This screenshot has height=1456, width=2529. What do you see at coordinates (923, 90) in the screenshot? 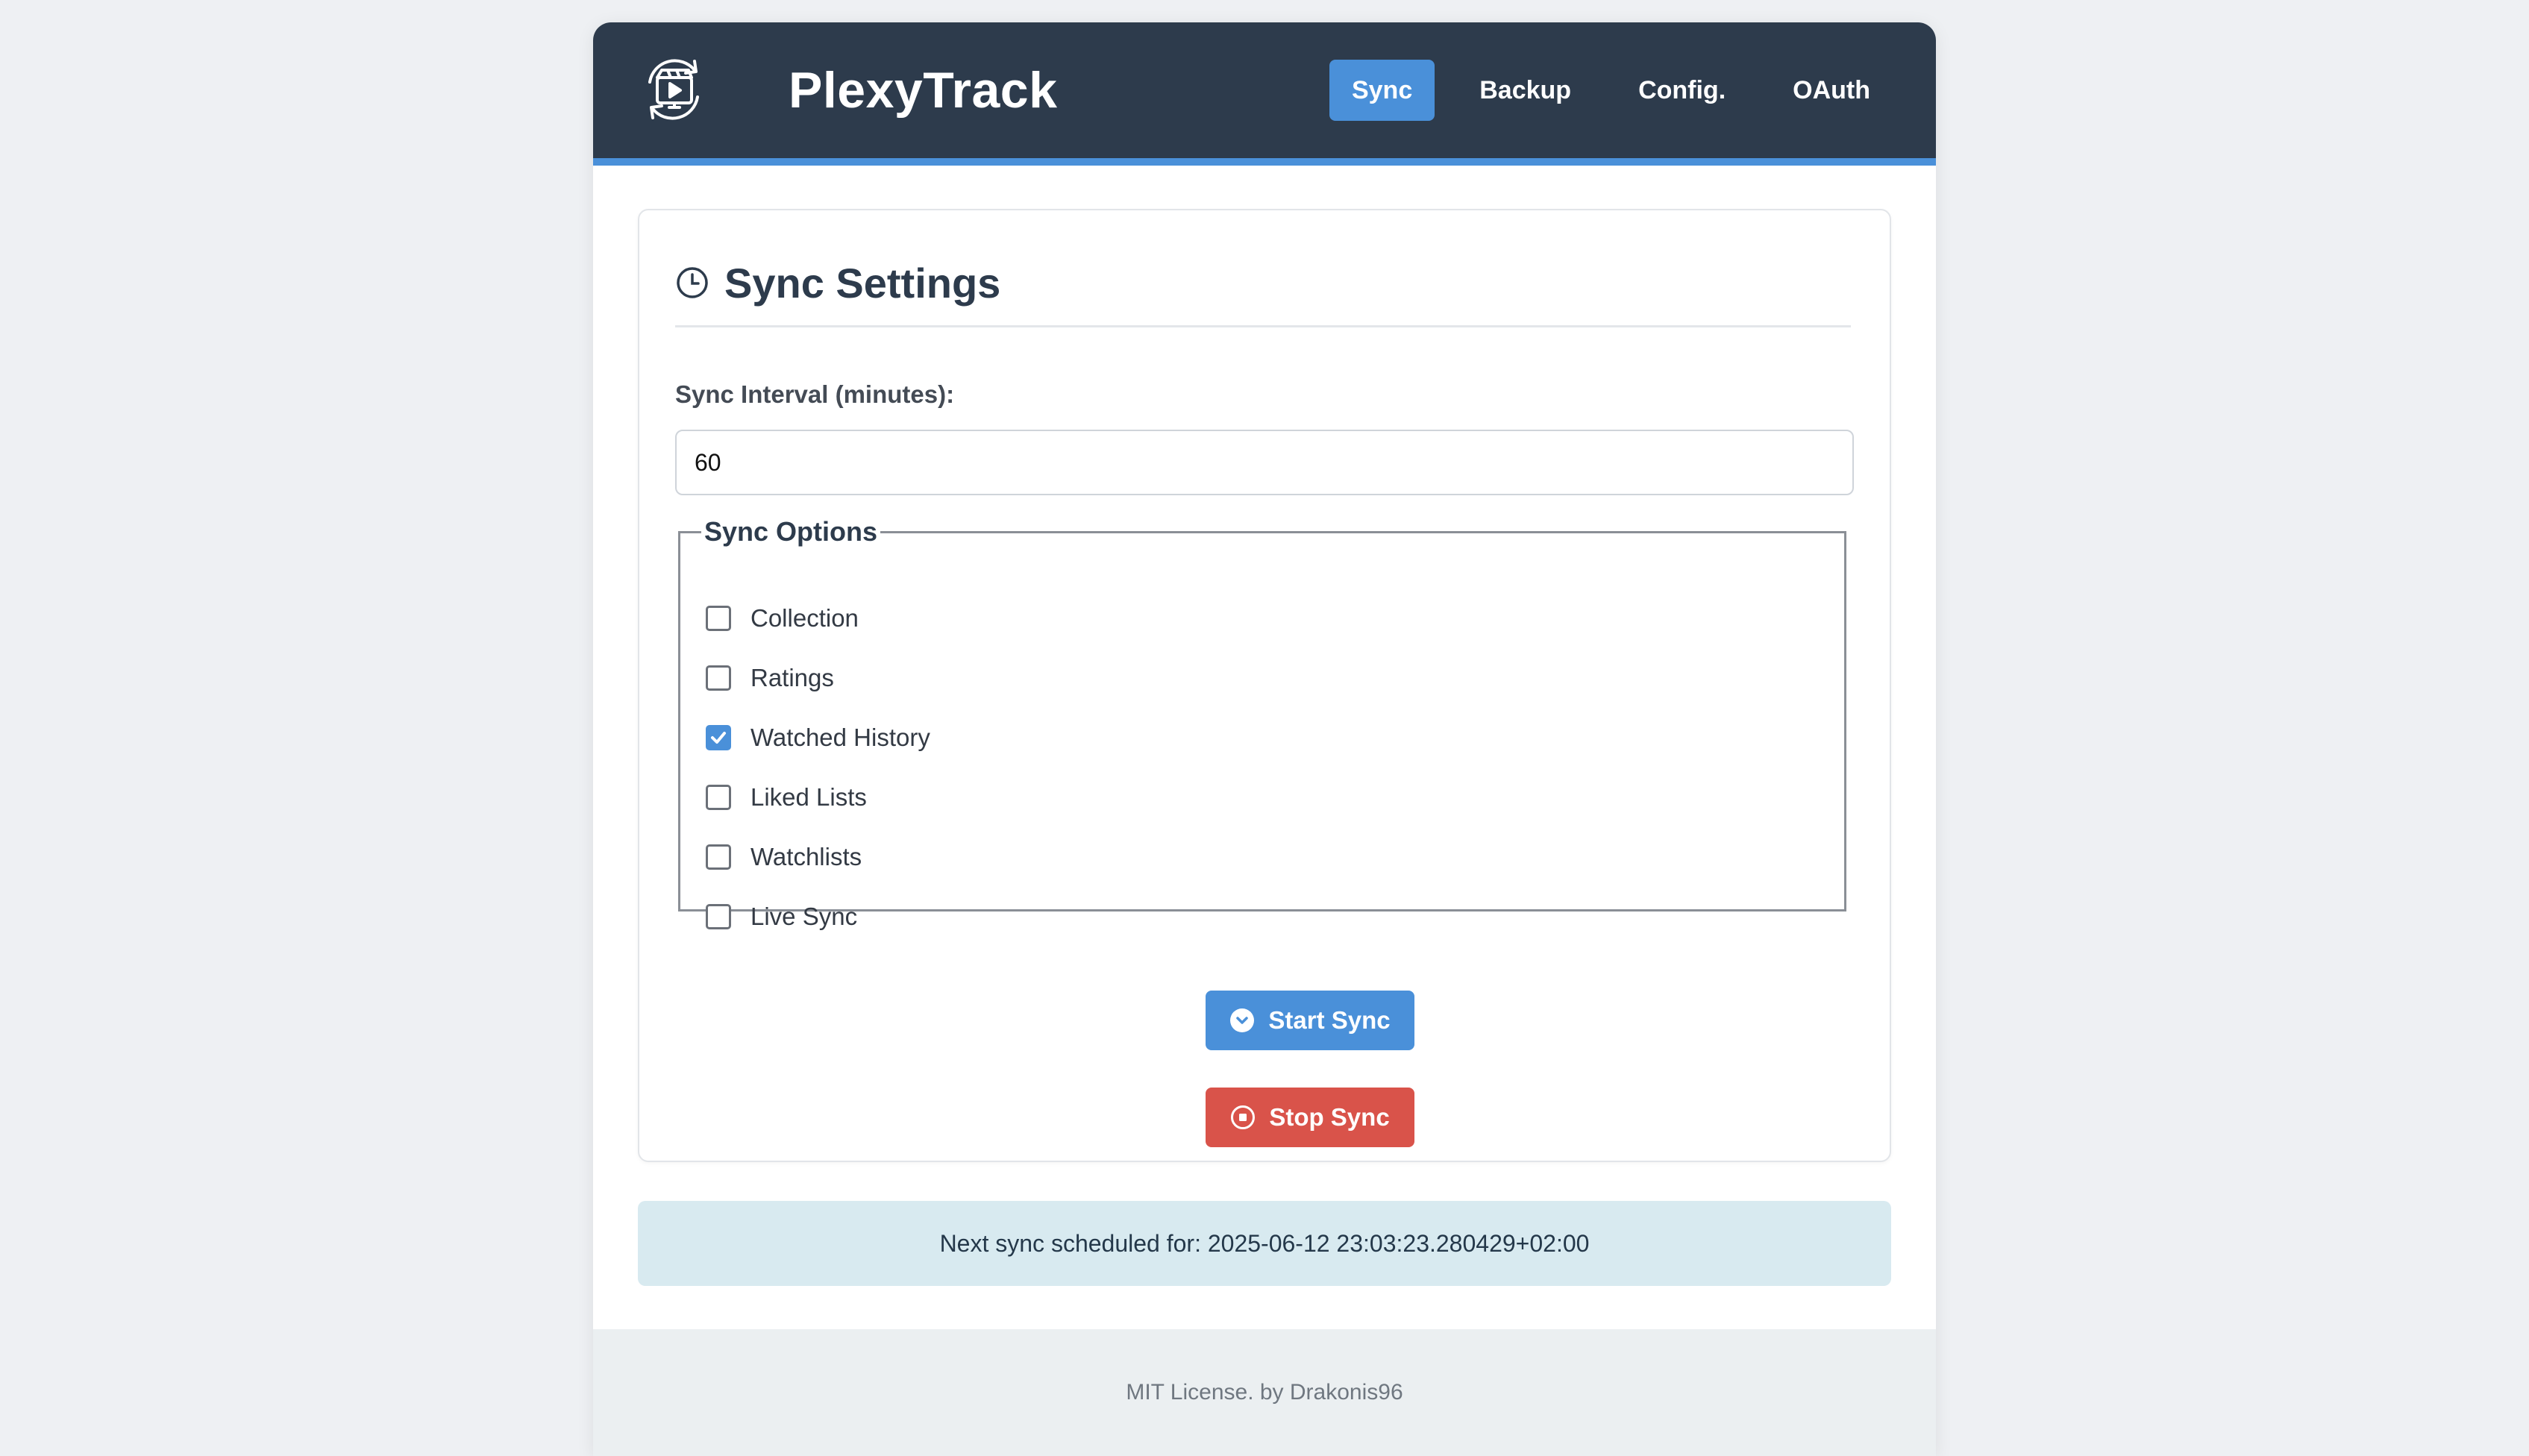
I see `app-title: PlexyTrack` at bounding box center [923, 90].